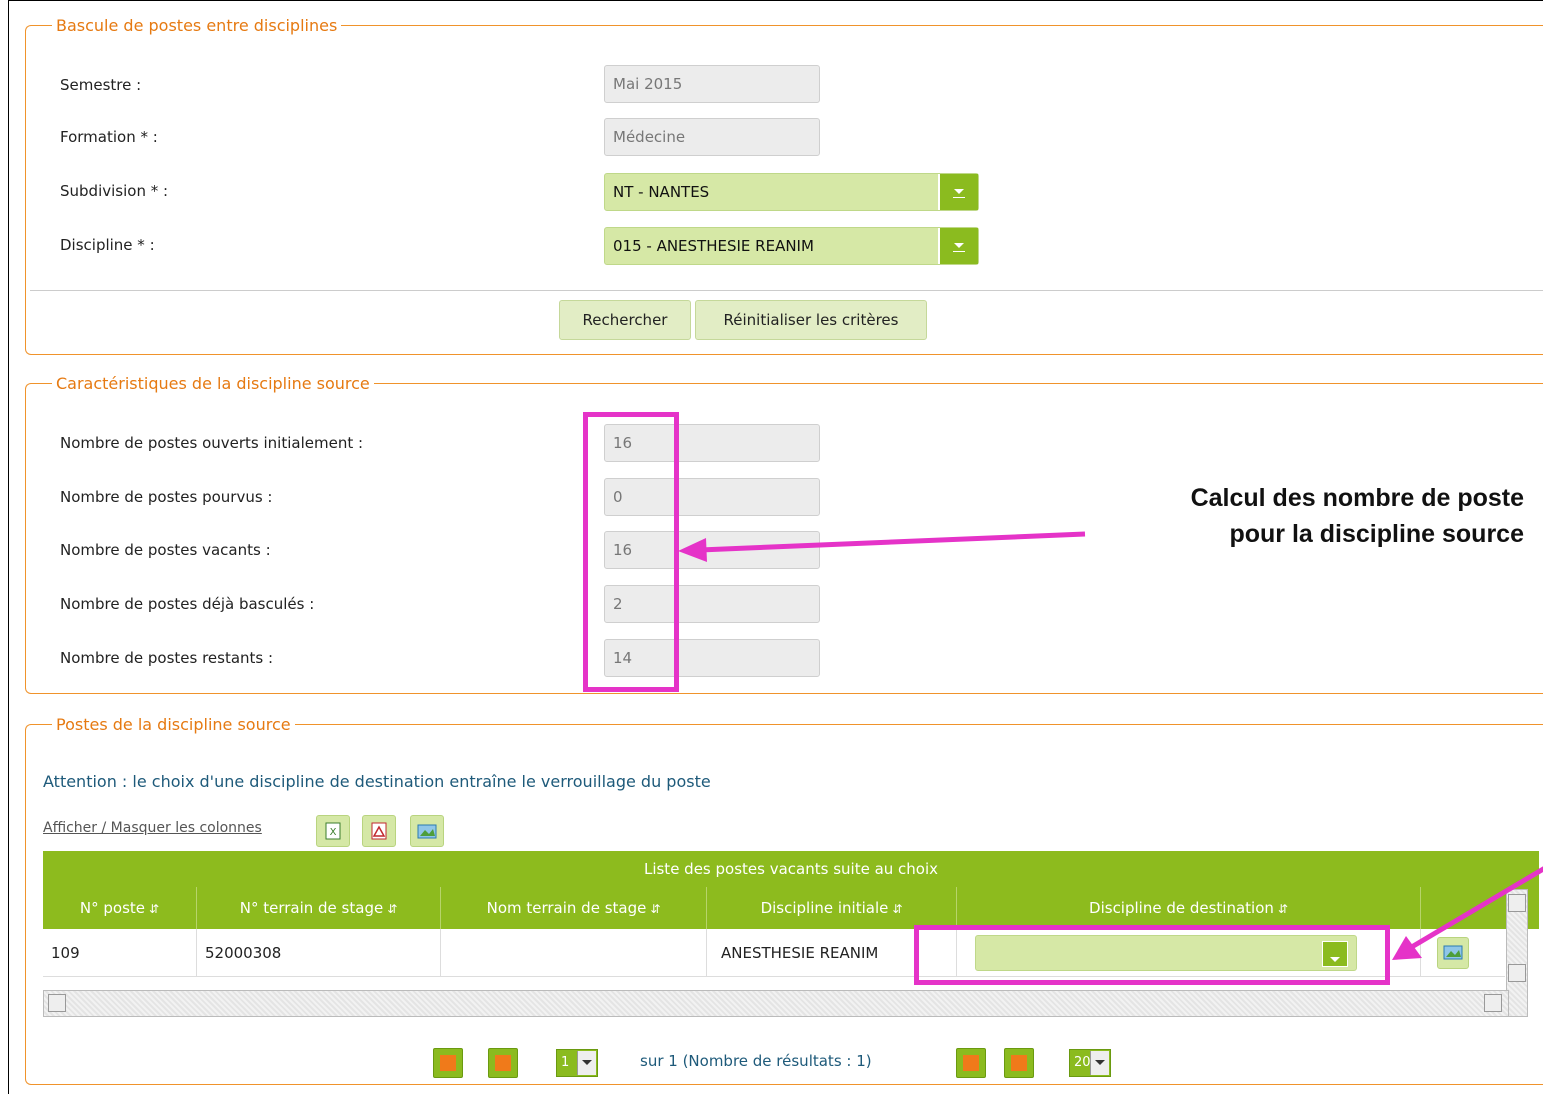 The height and width of the screenshot is (1094, 1543). I want to click on page-size-select: 20, so click(1090, 1063).